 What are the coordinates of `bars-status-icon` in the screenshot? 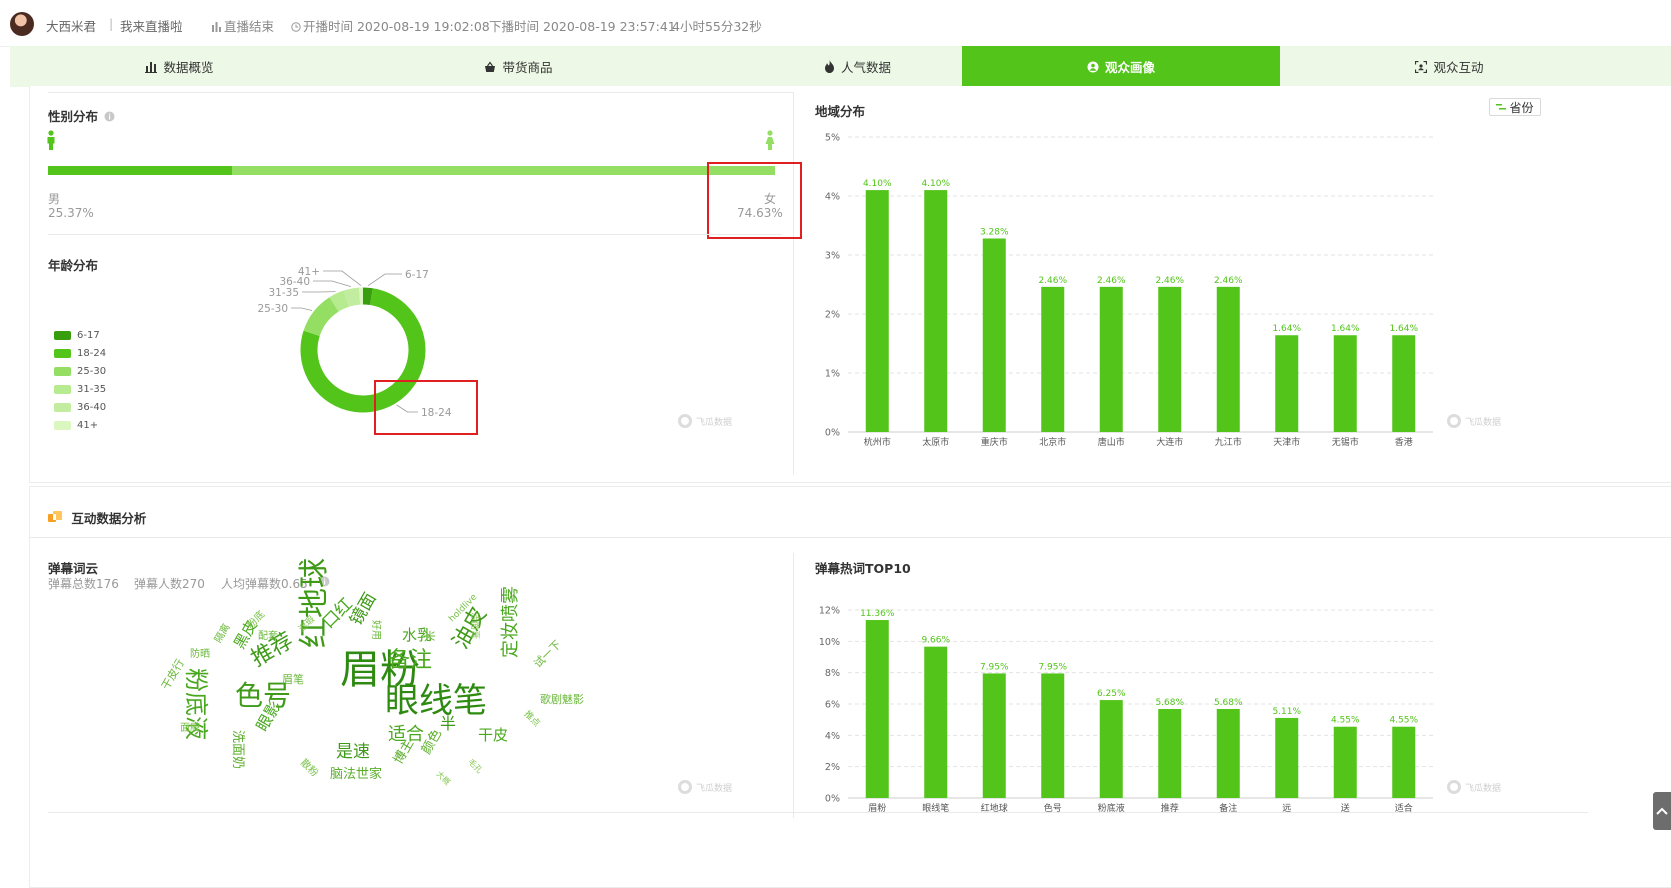 It's located at (216, 27).